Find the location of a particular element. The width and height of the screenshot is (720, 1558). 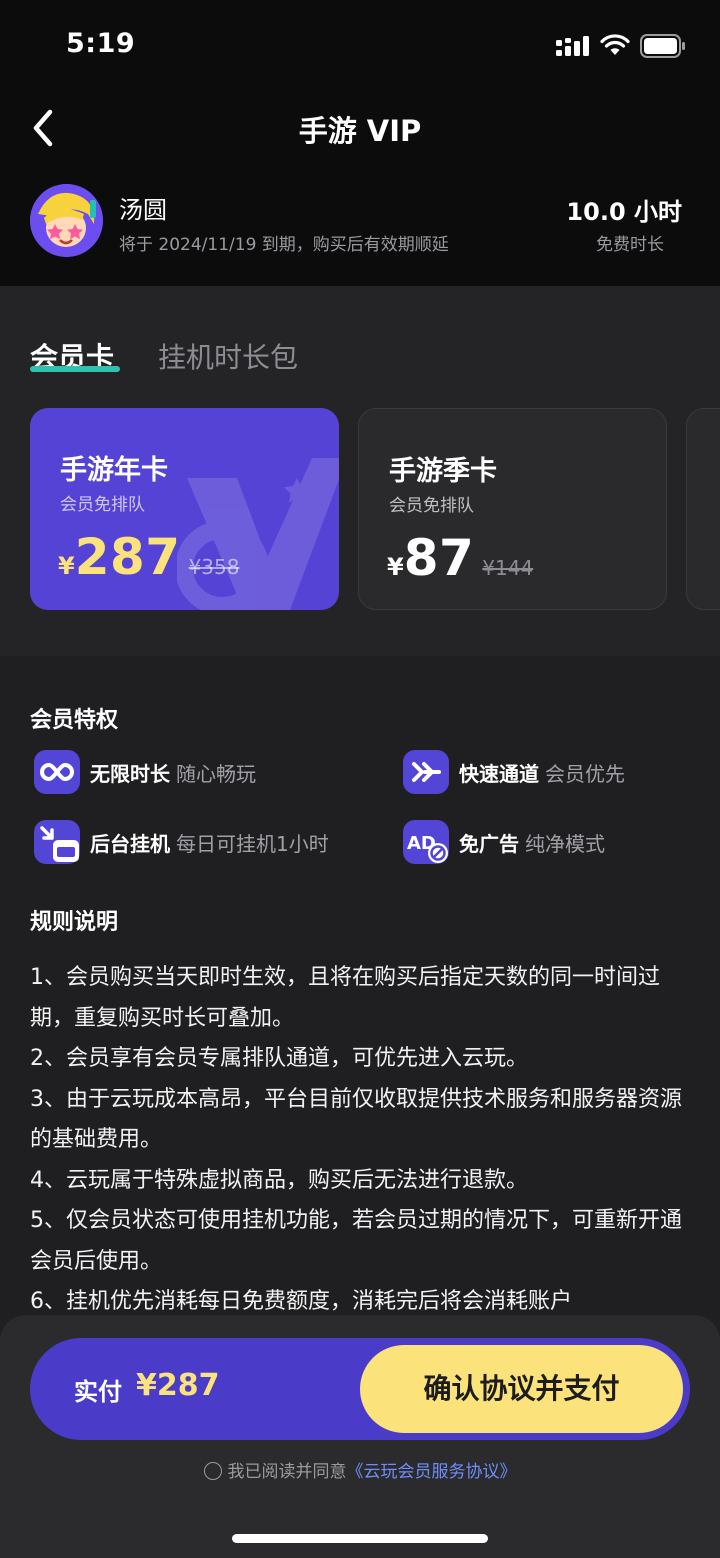

rules-title: 规则说明 is located at coordinates (74, 922).